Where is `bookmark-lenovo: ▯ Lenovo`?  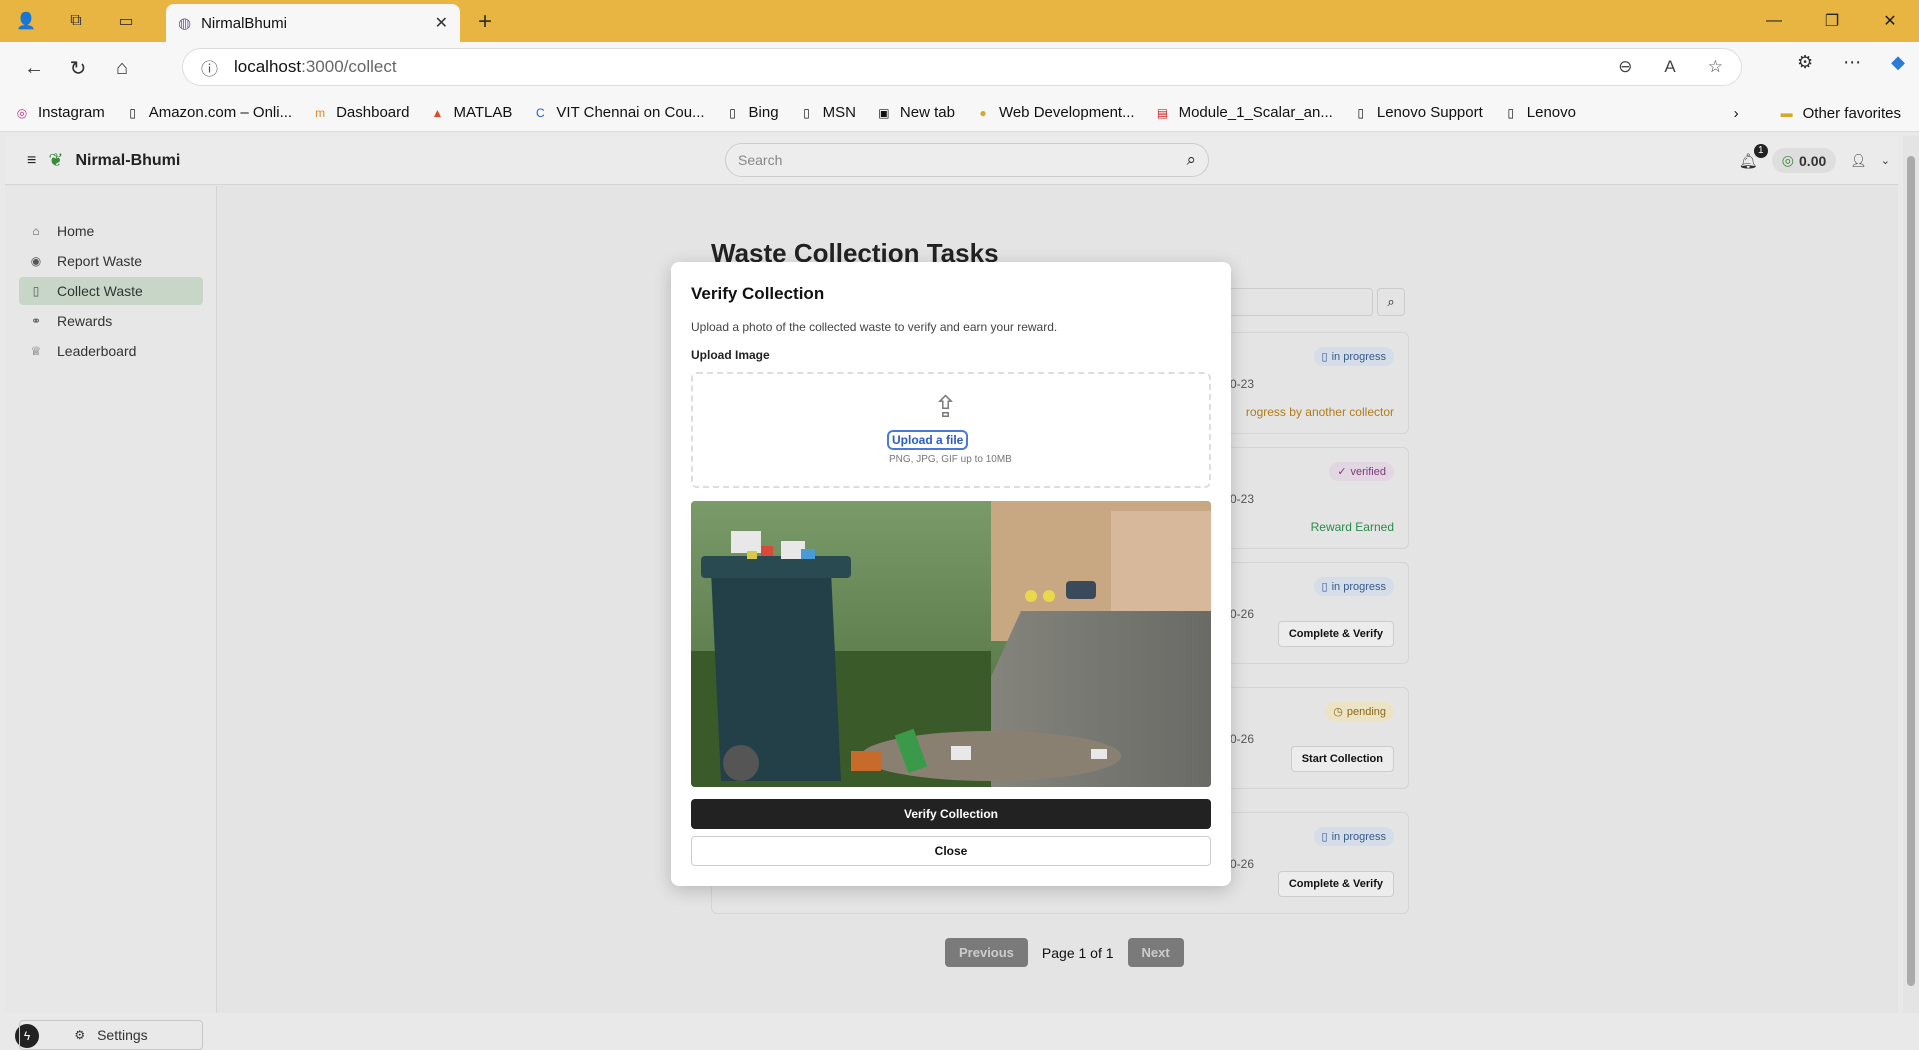
bookmark-lenovo: ▯ Lenovo is located at coordinates (1539, 112).